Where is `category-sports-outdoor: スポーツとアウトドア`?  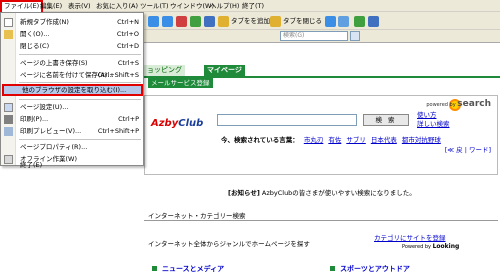
category-sports-outdoor: スポーツとアウトドア is located at coordinates (375, 269).